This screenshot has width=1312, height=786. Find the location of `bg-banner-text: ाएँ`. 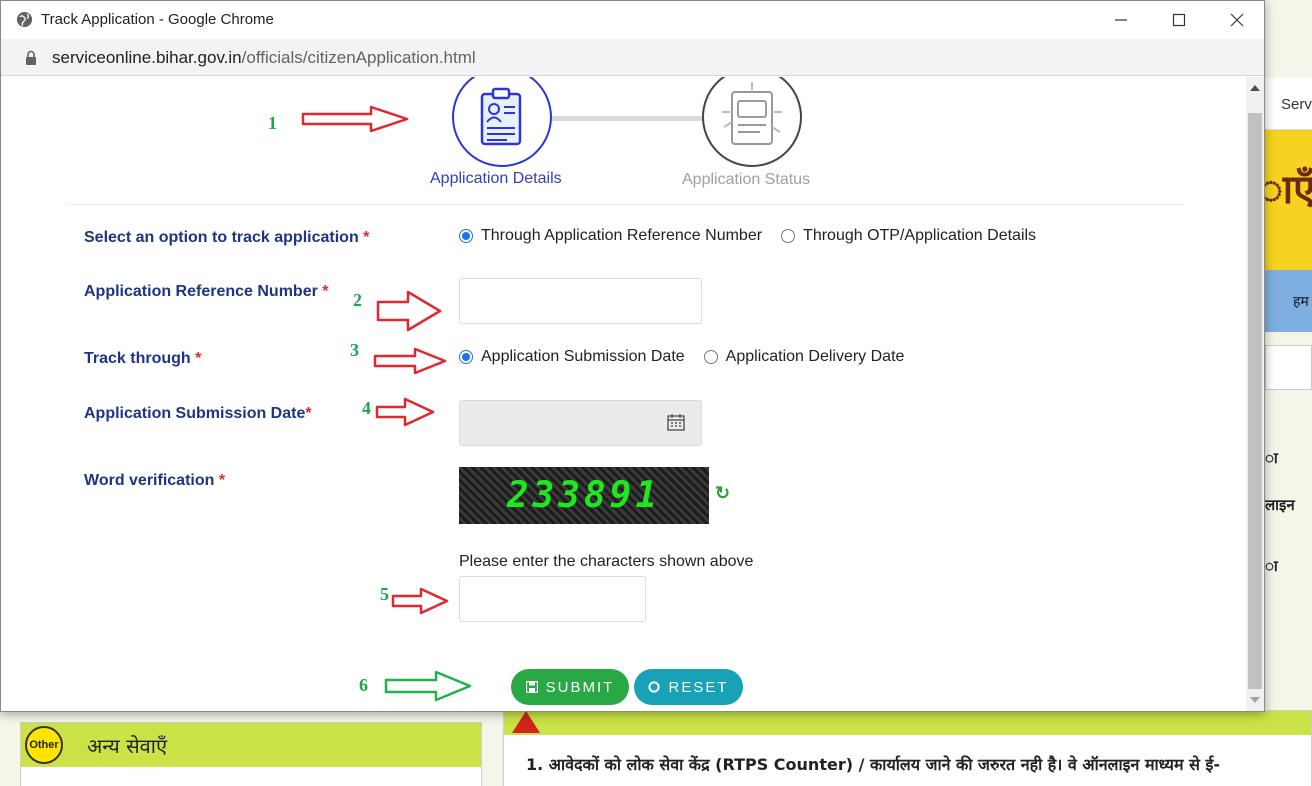

bg-banner-text: ाएँ is located at coordinates (1285, 190).